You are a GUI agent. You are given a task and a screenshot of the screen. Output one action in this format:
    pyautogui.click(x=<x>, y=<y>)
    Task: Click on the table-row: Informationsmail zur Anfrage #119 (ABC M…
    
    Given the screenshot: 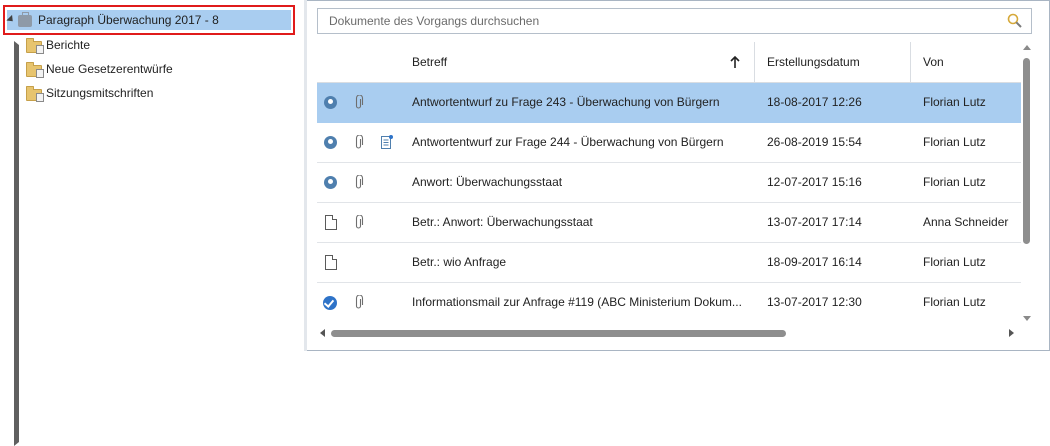 What is the action you would take?
    pyautogui.click(x=669, y=302)
    